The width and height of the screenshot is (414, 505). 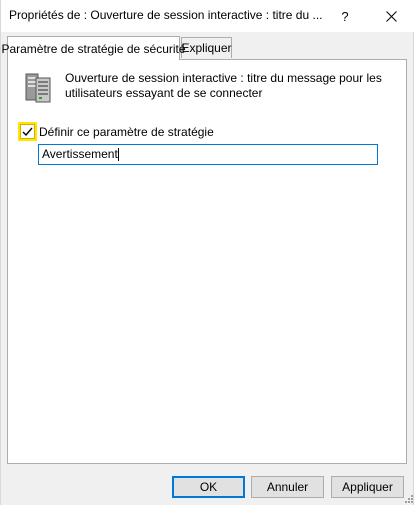 I want to click on tab-security-policy-setting: Paramètre de stratégie de sécurité, so click(x=93, y=48).